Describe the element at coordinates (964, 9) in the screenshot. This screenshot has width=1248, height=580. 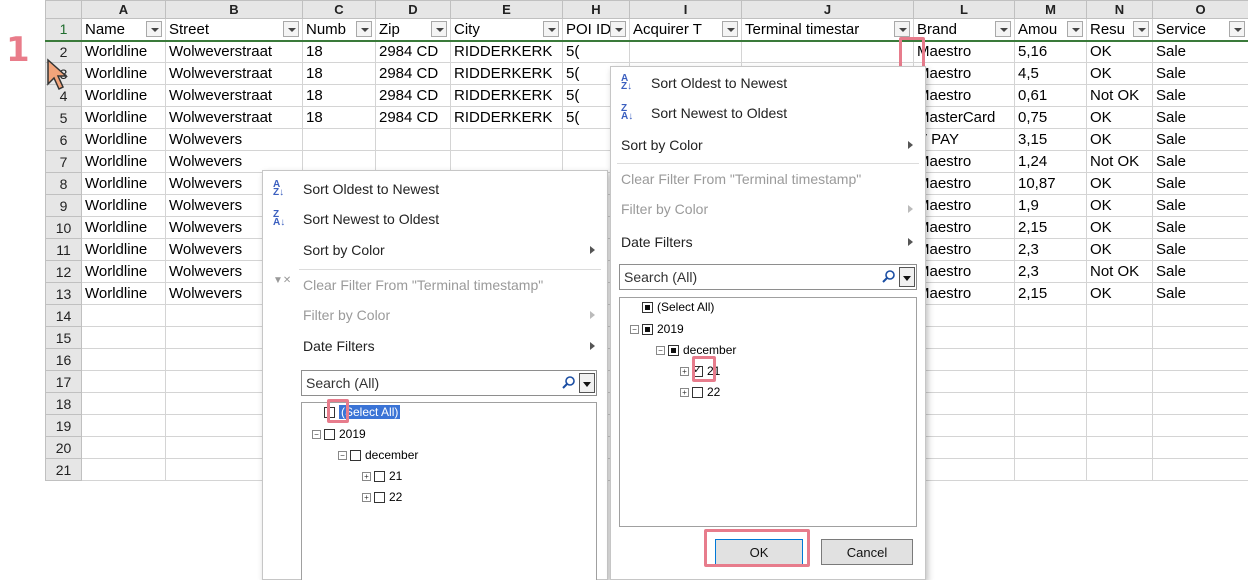
I see `column-header: L` at that location.